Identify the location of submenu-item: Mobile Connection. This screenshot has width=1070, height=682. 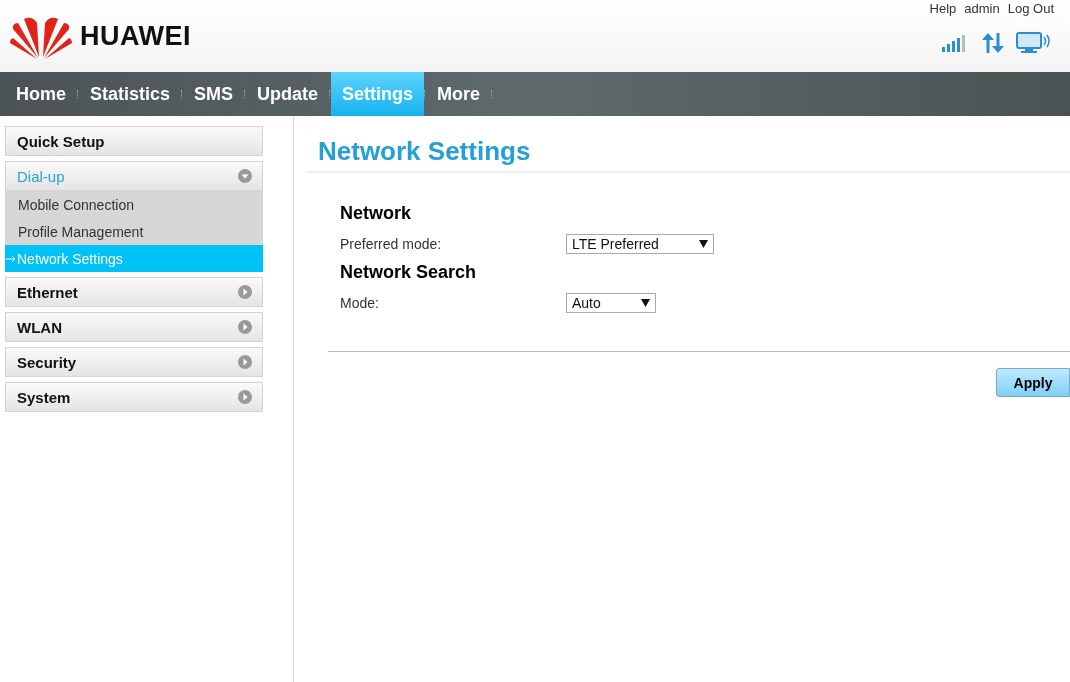
(134, 204).